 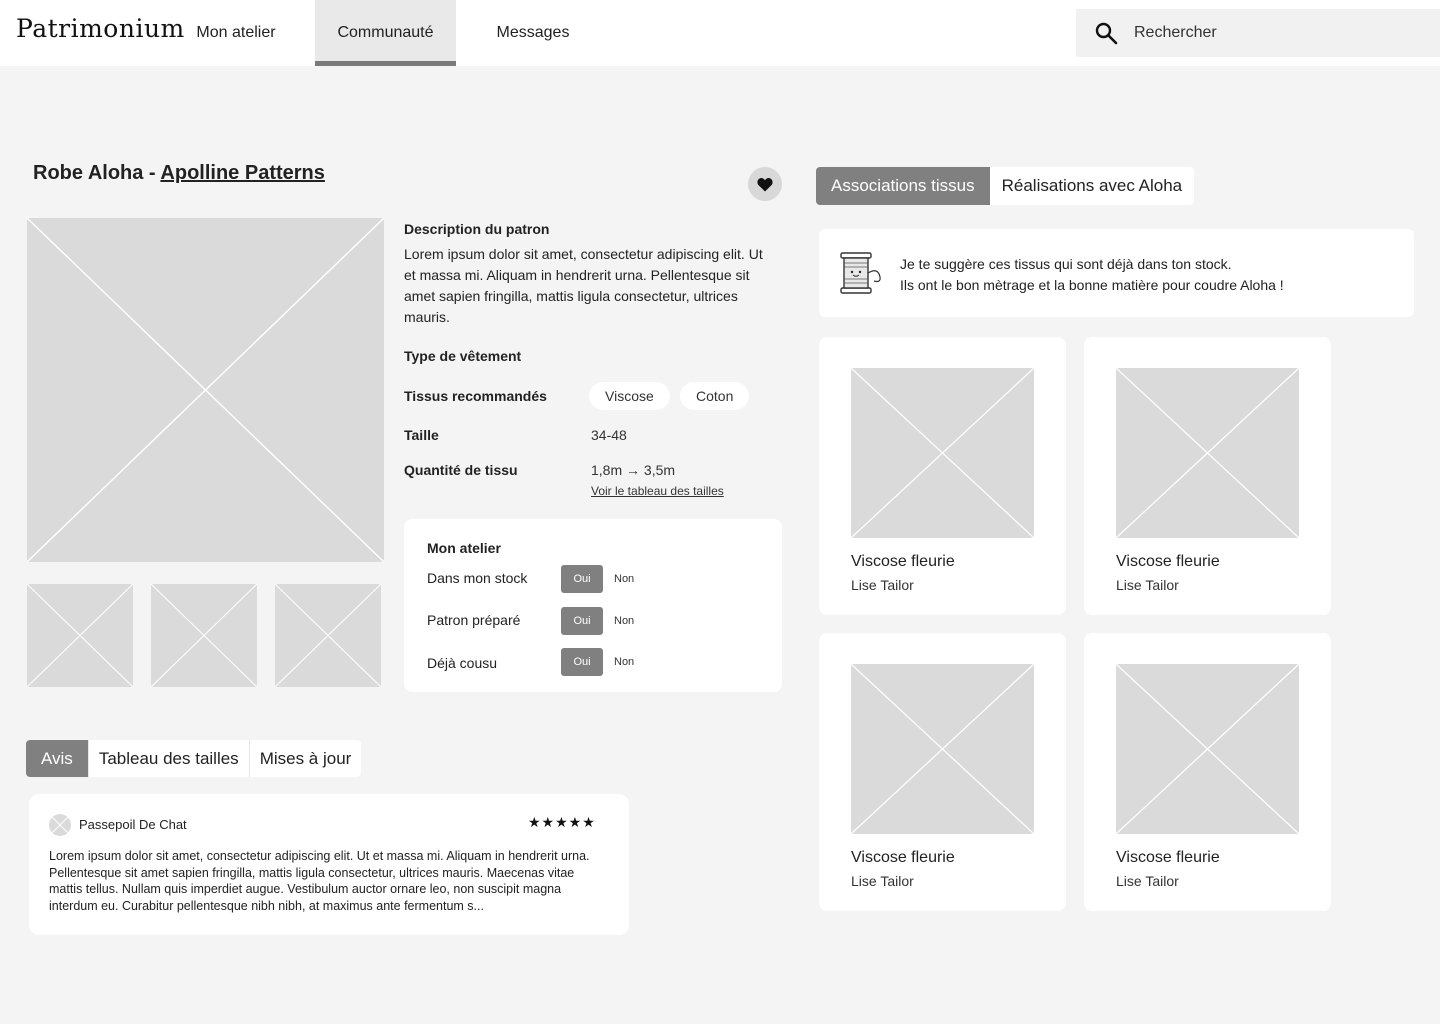 I want to click on already-sewn-toggle: Oui Non, so click(x=603, y=662).